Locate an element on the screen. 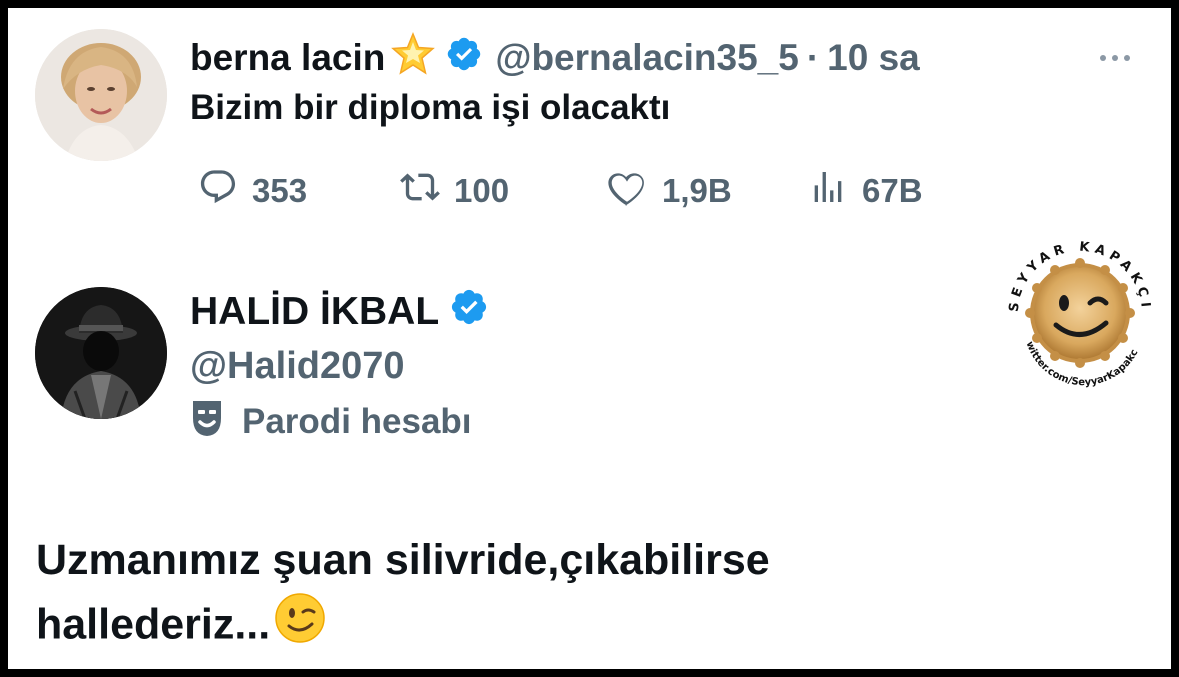  tweet-actions: 353 100 1,9B 67B is located at coordinates (570, 191).